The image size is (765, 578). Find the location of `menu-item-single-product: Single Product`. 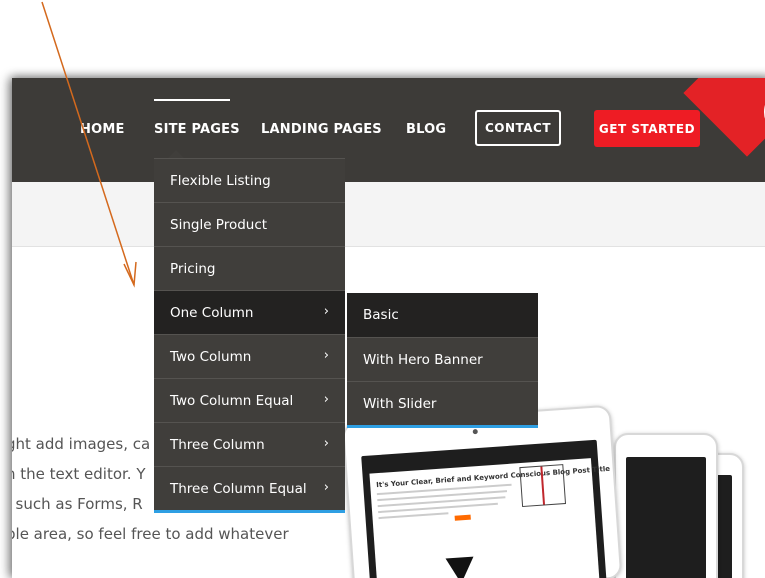

menu-item-single-product: Single Product is located at coordinates (249, 224).